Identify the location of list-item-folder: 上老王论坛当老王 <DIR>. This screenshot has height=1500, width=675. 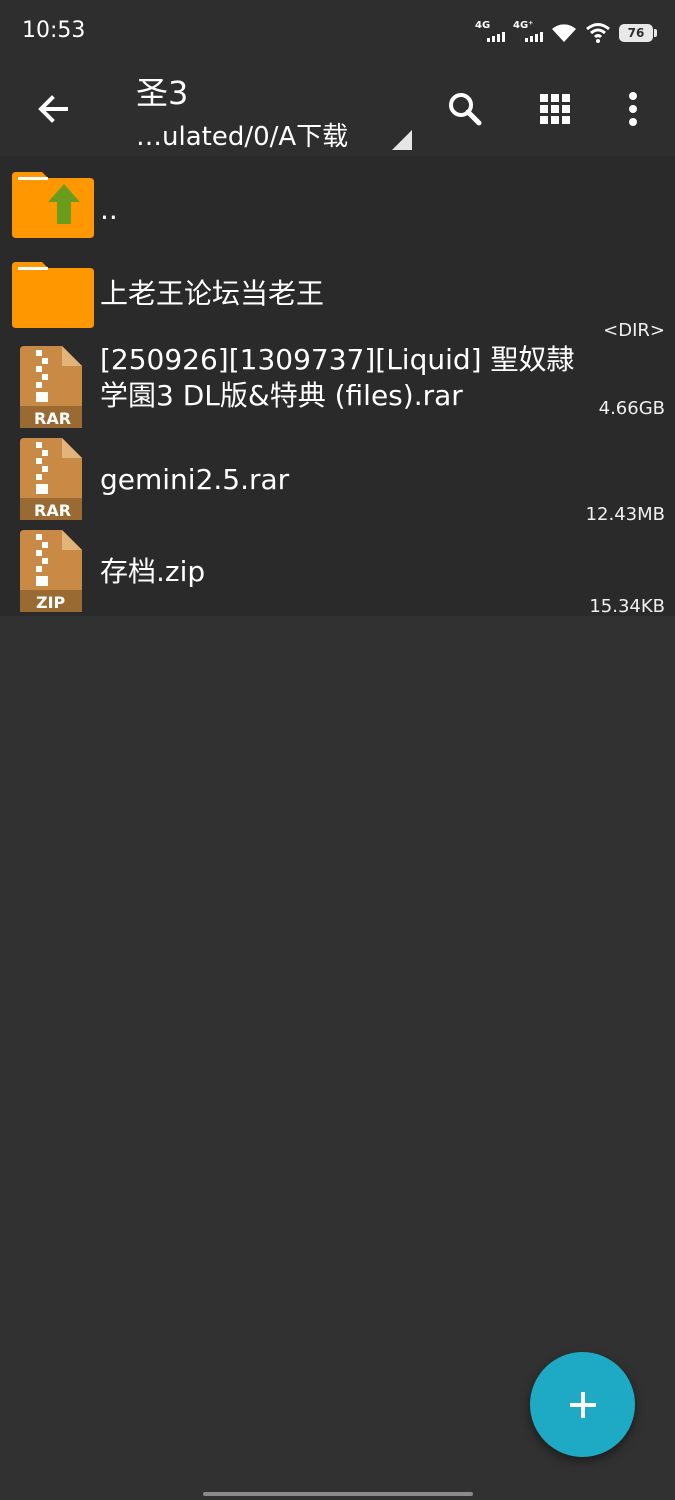
(337, 293).